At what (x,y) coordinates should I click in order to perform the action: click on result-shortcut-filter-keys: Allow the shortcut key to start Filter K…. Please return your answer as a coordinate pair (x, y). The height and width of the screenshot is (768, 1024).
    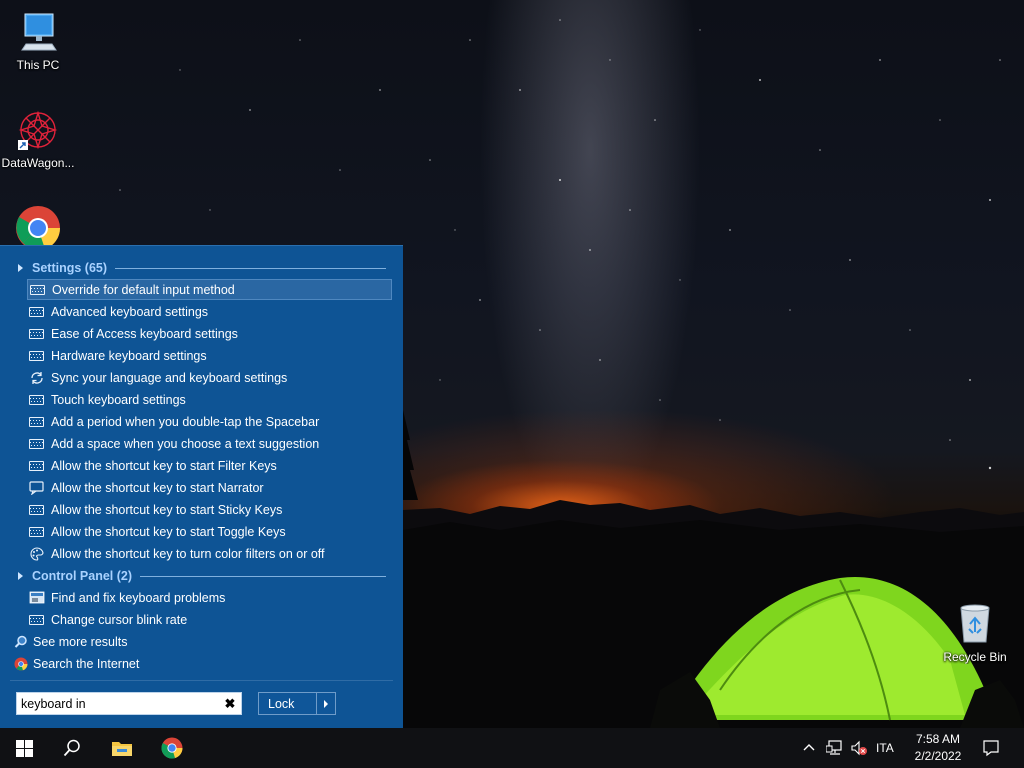
    Looking at the image, I should click on (209, 465).